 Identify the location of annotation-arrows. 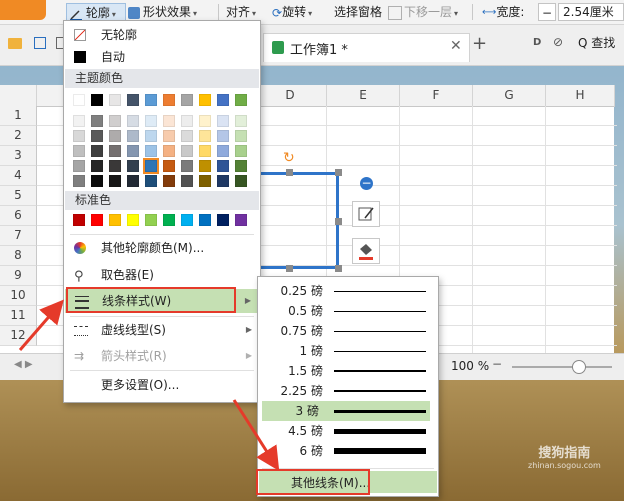
(149, 385).